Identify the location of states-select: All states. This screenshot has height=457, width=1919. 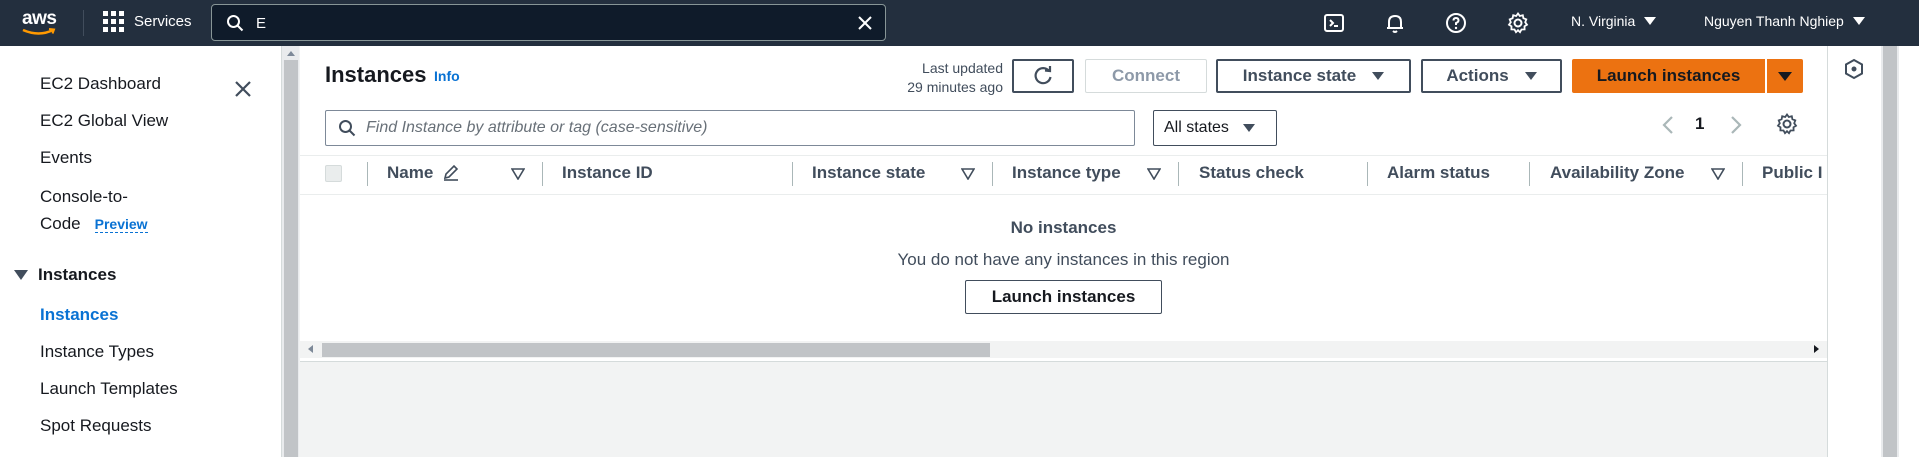
(1215, 128).